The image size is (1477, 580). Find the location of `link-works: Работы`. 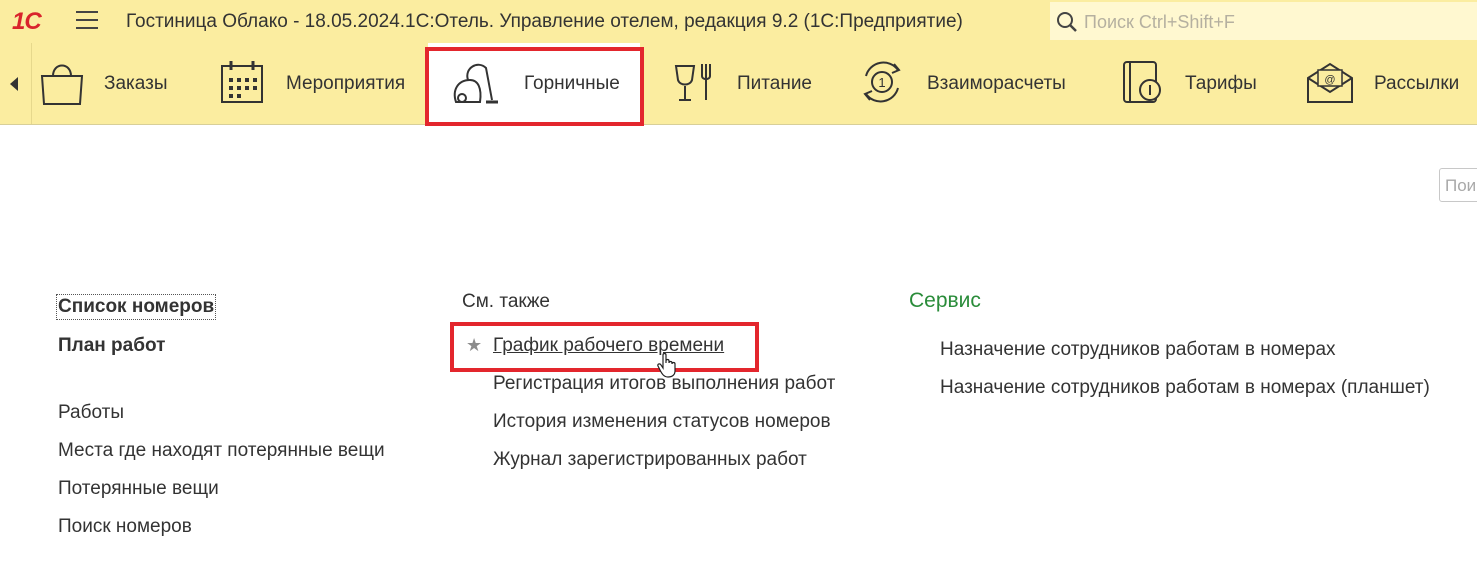

link-works: Работы is located at coordinates (91, 413).